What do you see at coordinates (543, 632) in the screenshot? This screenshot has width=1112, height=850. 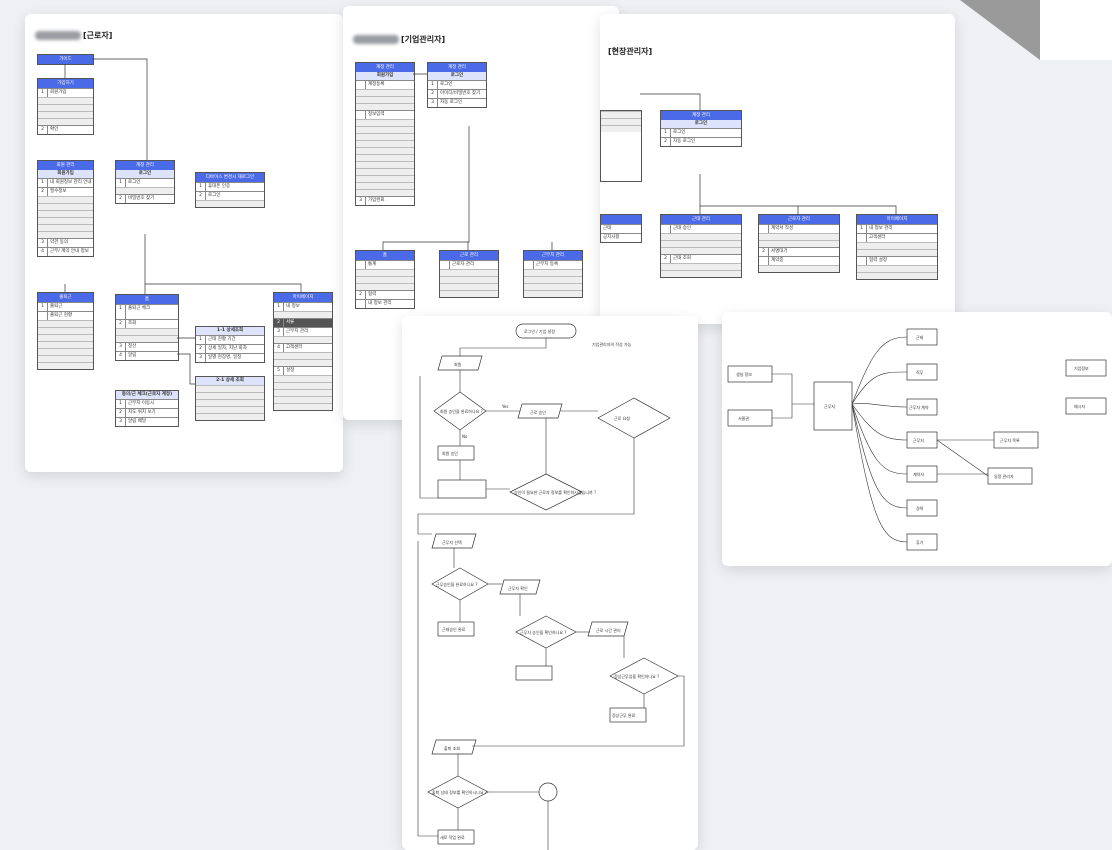 I see `node-9: 근무자 승인을 확인하나요 ?` at bounding box center [543, 632].